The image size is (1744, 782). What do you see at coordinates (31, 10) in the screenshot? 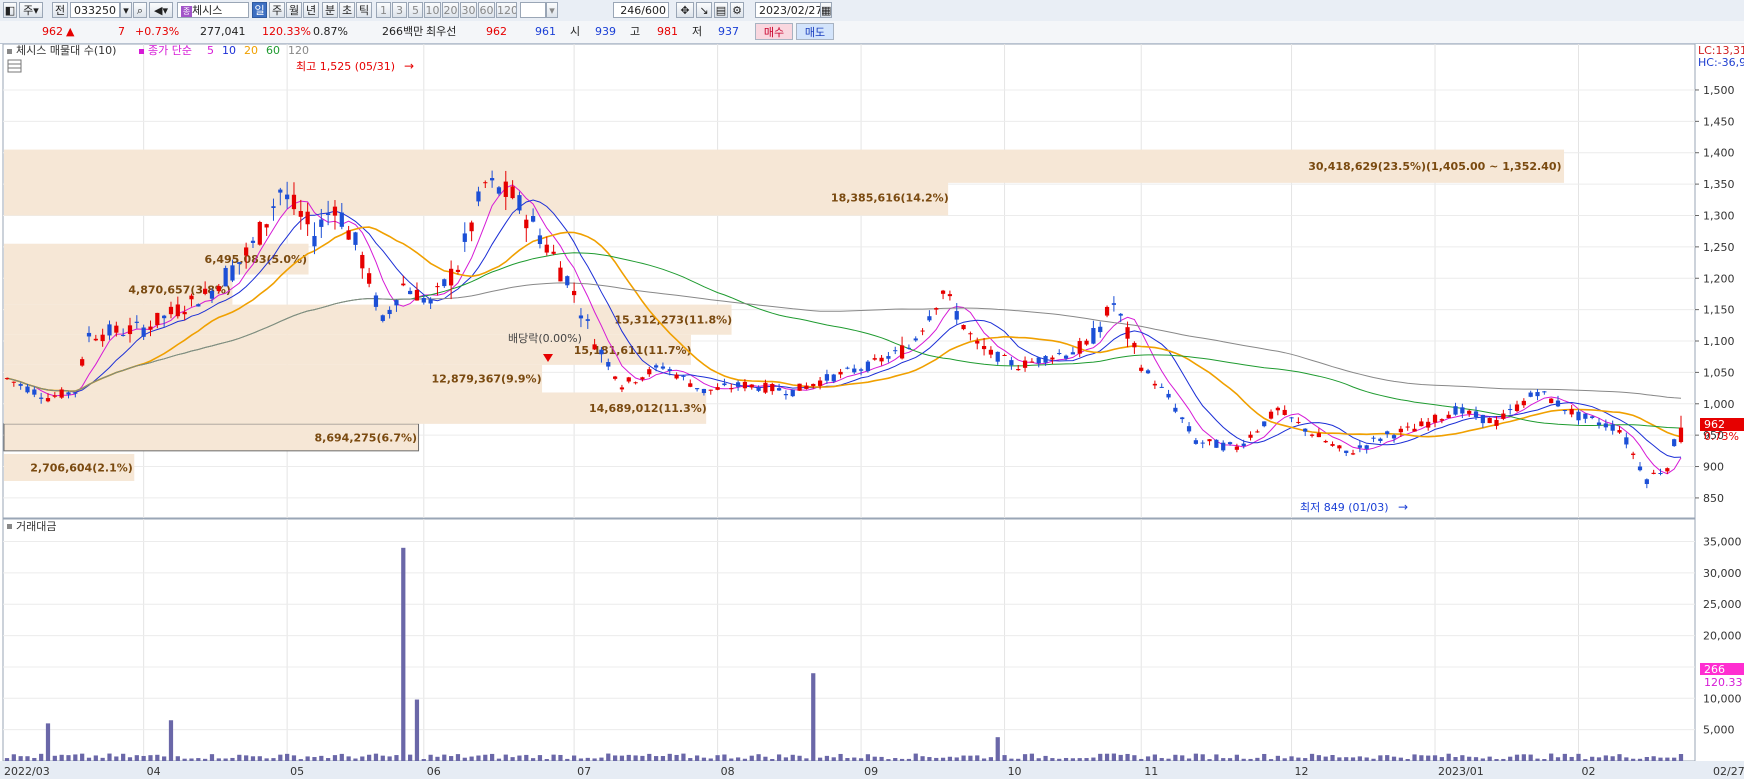
I see `market-select: 주▾` at bounding box center [31, 10].